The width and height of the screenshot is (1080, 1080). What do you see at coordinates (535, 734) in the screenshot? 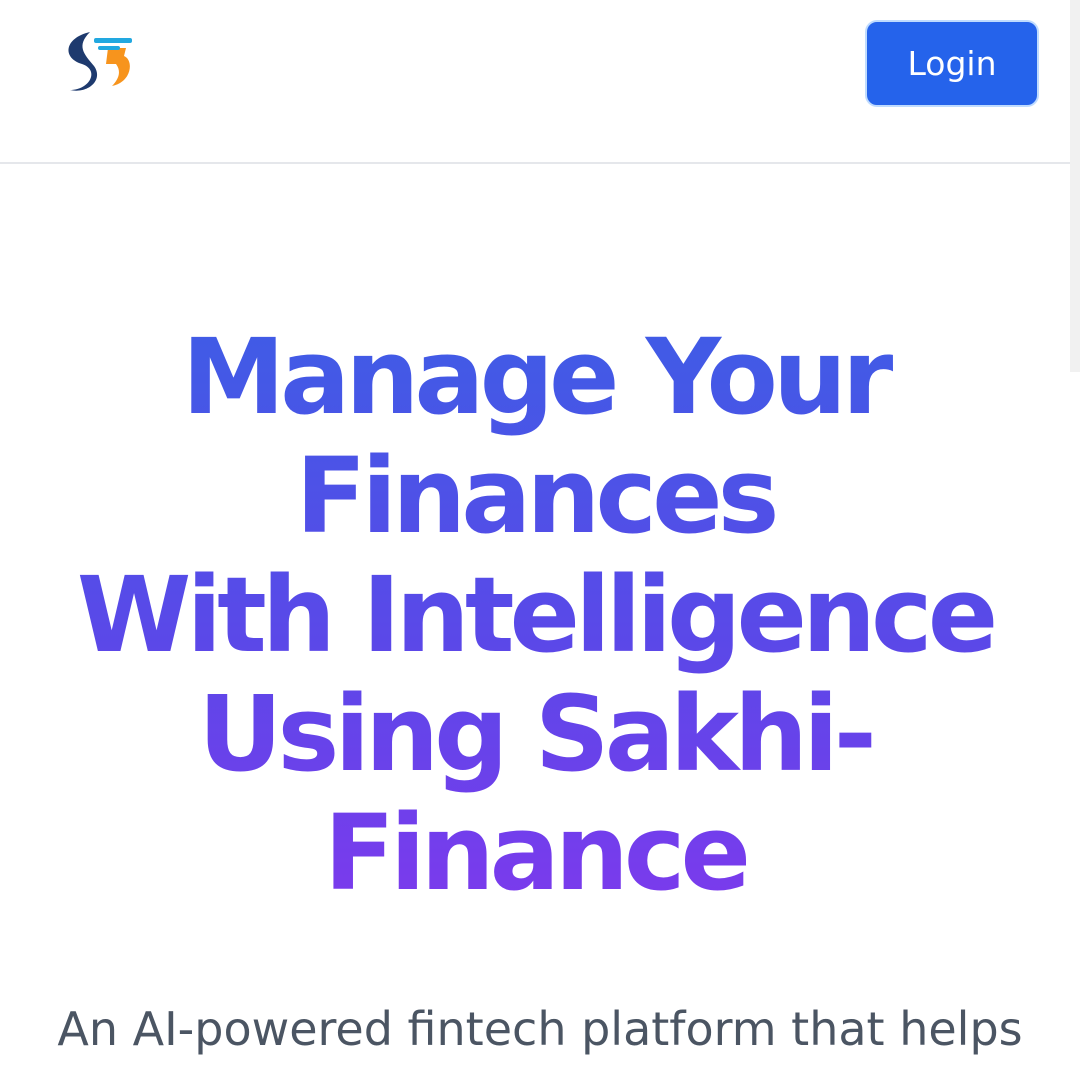
I see `hero-title-line: Using Sakhi-` at bounding box center [535, 734].